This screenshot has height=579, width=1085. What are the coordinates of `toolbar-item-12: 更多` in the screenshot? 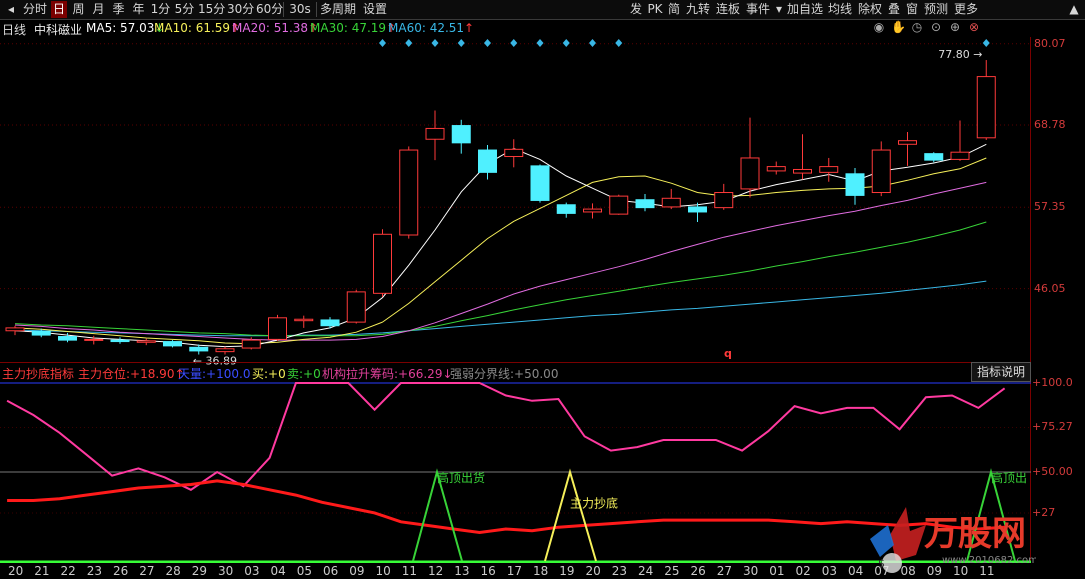 It's located at (966, 9).